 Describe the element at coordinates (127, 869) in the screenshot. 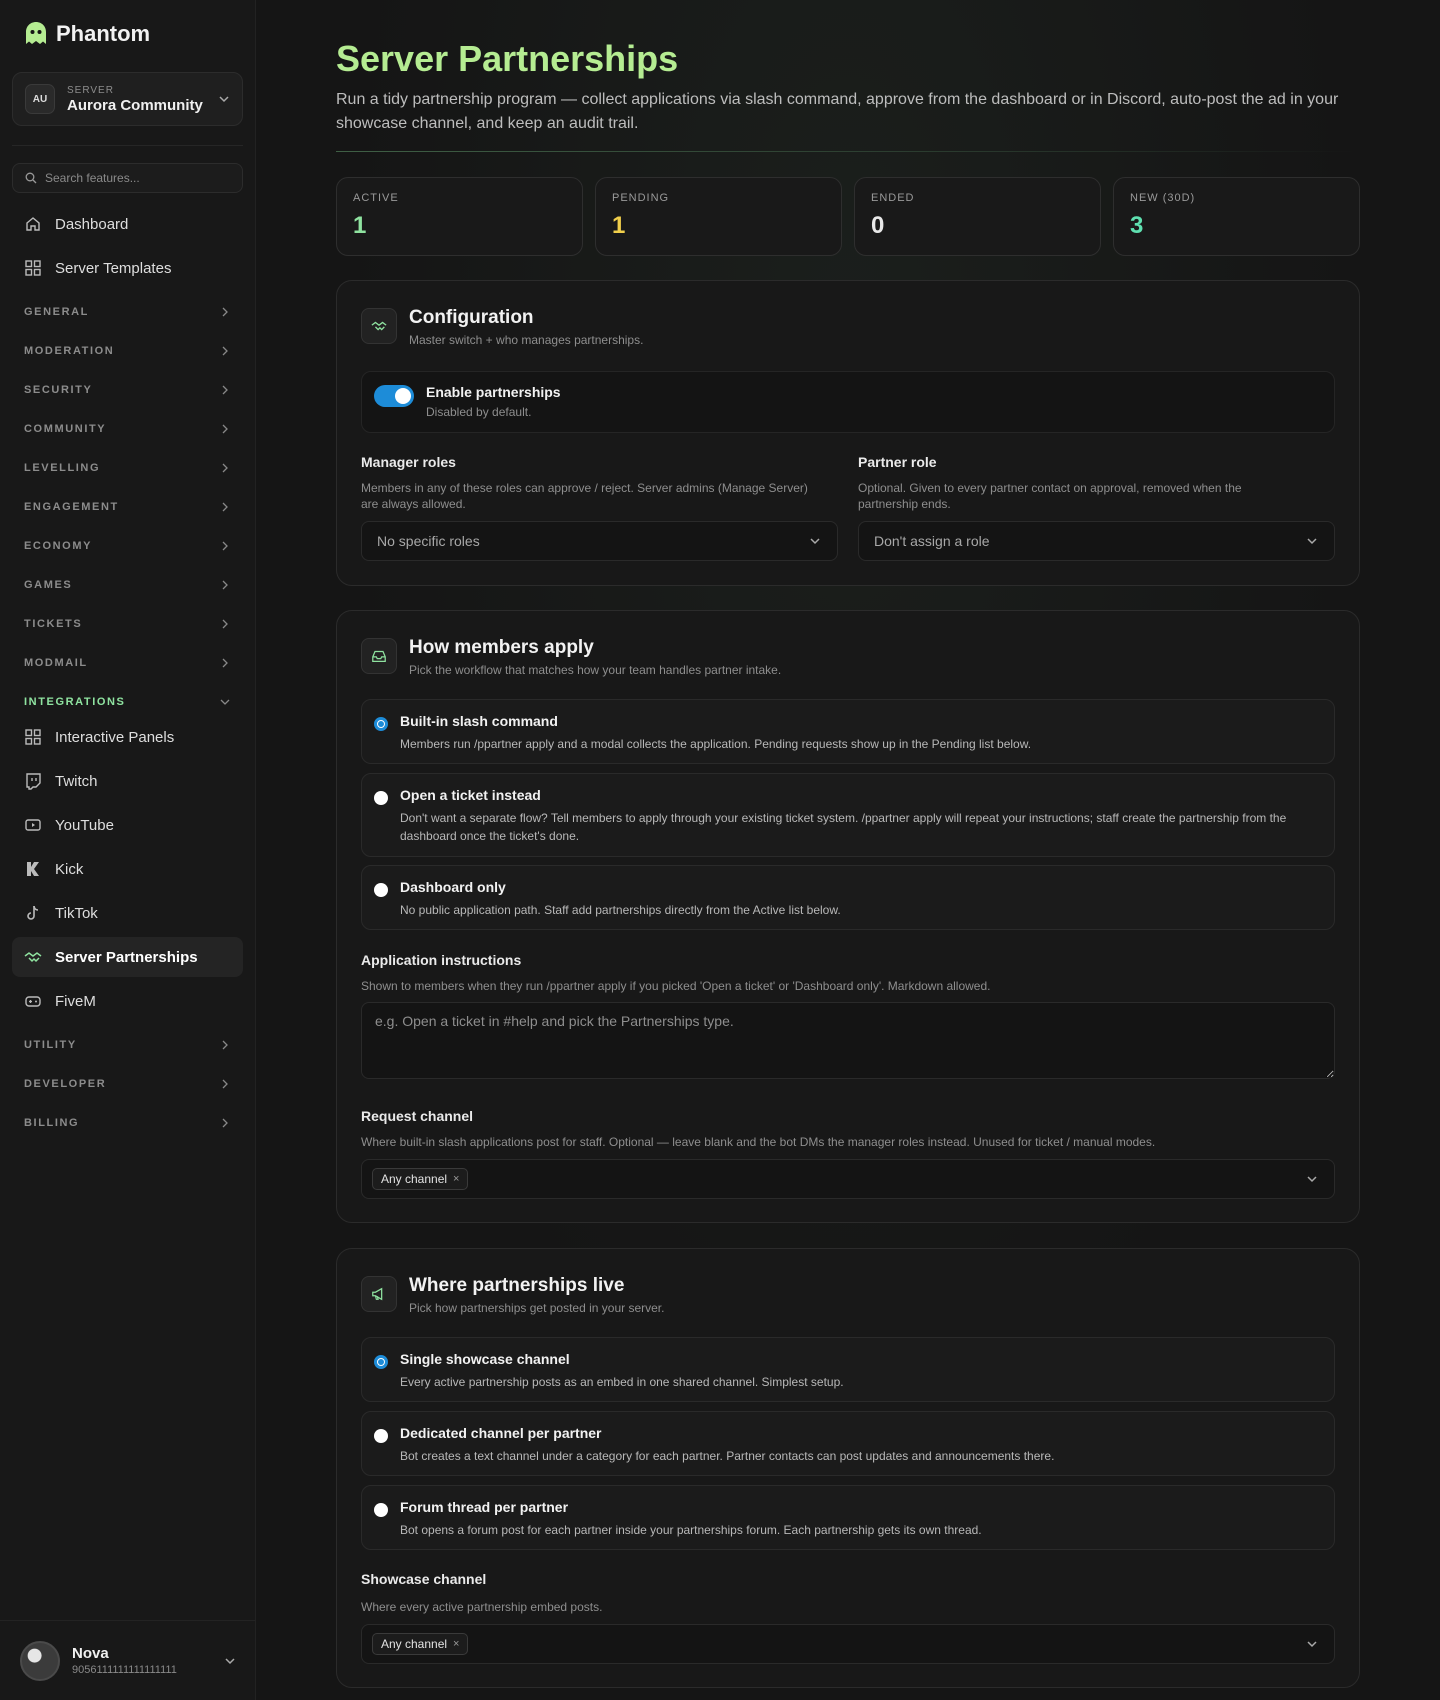

I see `nav-kick: Kick` at that location.